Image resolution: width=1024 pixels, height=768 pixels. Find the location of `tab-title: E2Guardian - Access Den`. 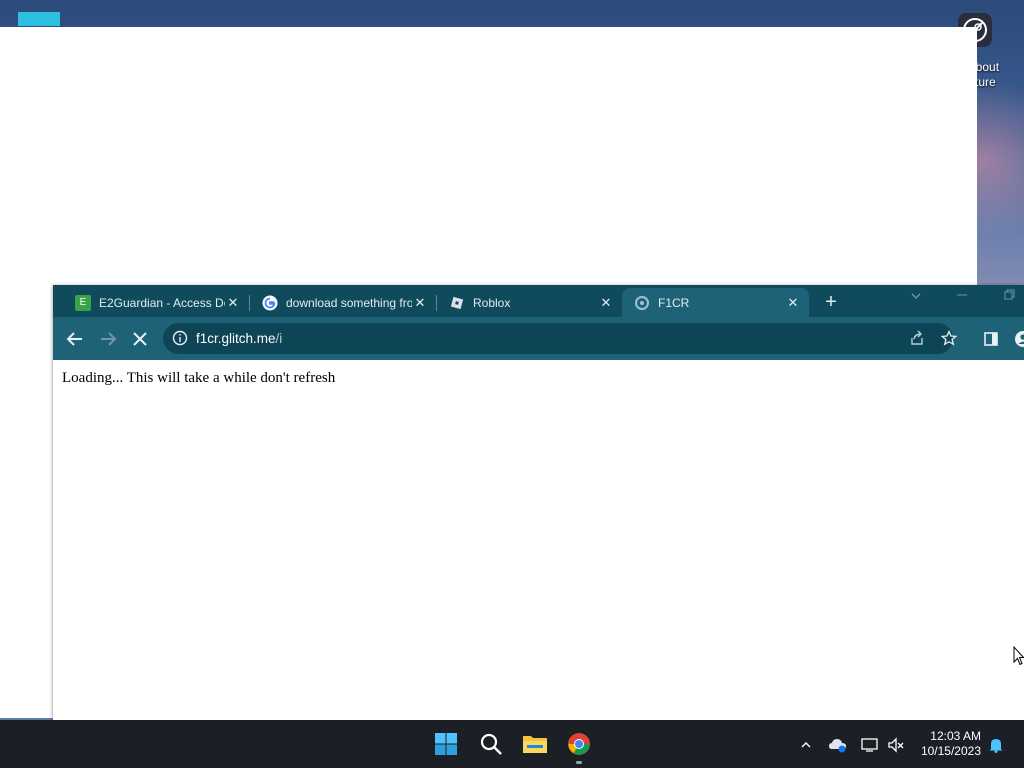

tab-title: E2Guardian - Access Den is located at coordinates (162, 302).